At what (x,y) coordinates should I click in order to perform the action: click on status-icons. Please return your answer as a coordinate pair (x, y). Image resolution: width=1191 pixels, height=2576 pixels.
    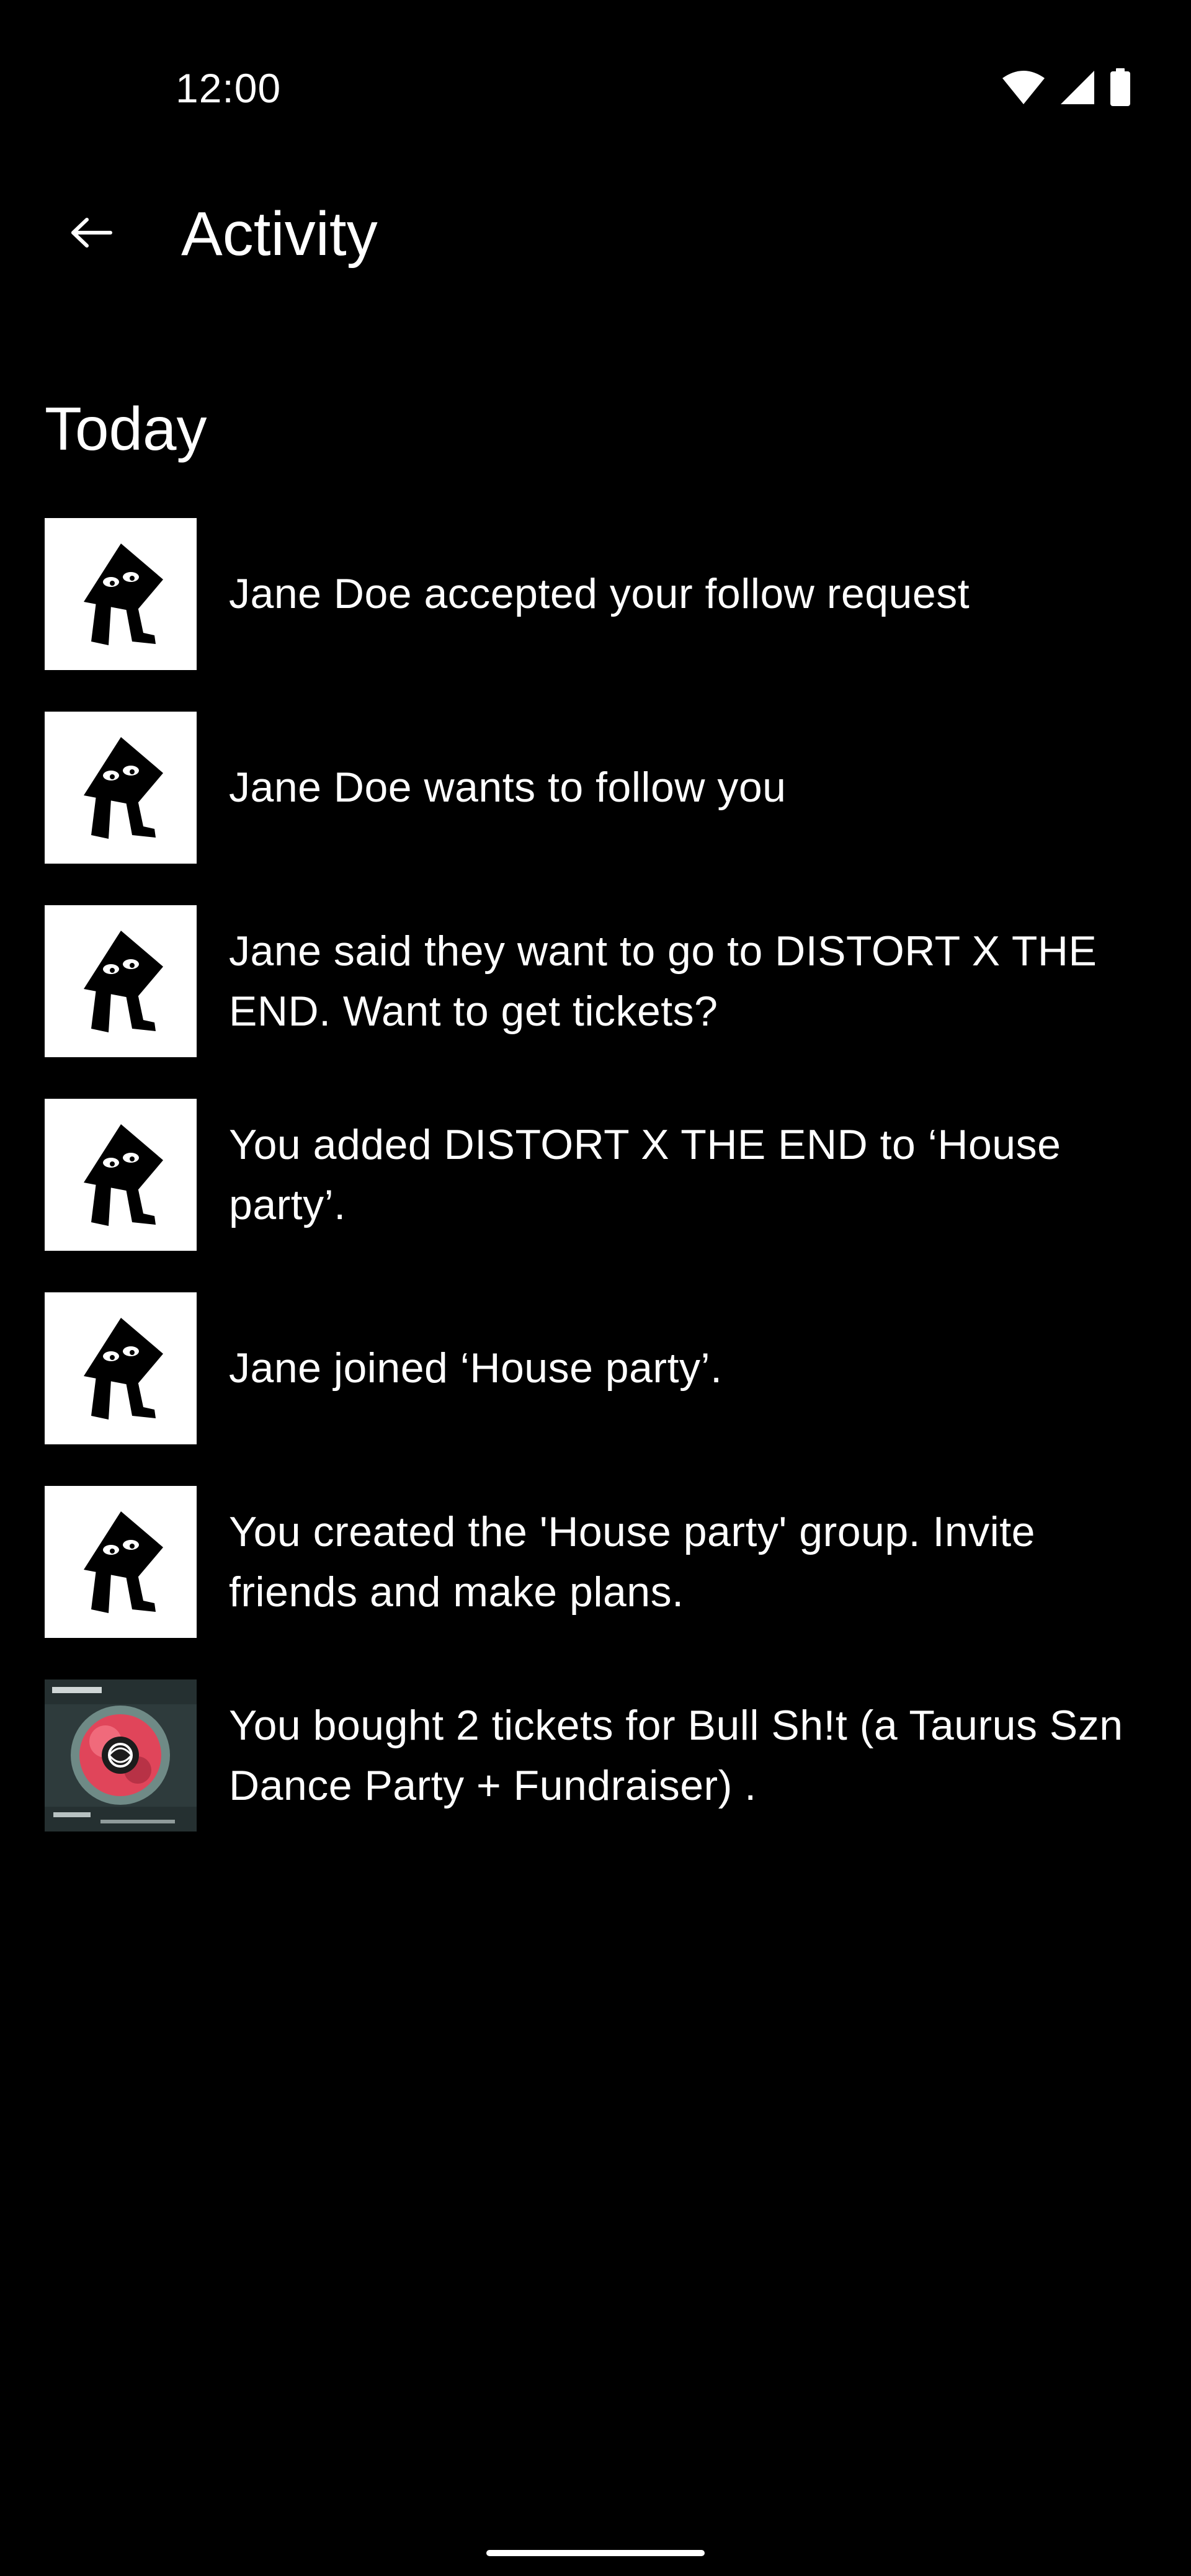
    Looking at the image, I should click on (1066, 89).